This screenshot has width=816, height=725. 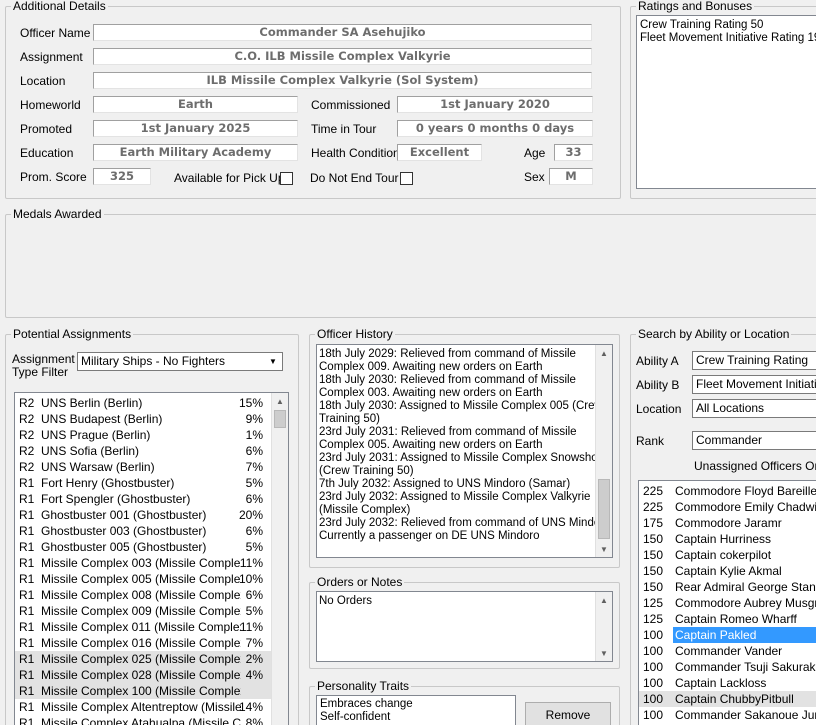 What do you see at coordinates (141, 563) in the screenshot?
I see `assignment-name: Missile Complex 003 (Missile Complex)` at bounding box center [141, 563].